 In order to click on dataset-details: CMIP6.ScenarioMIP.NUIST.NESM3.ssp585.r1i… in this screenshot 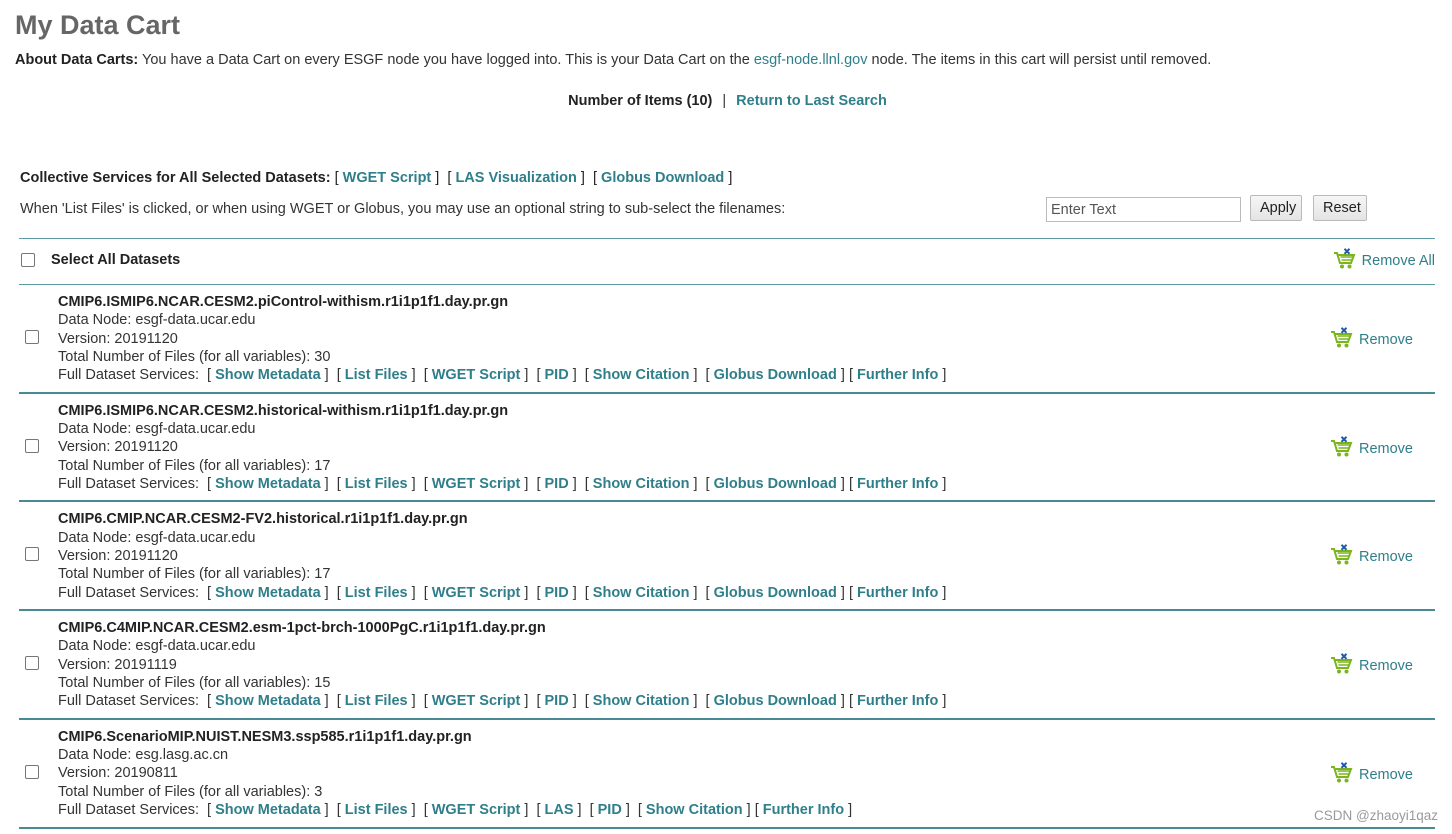, I will do `click(455, 773)`.